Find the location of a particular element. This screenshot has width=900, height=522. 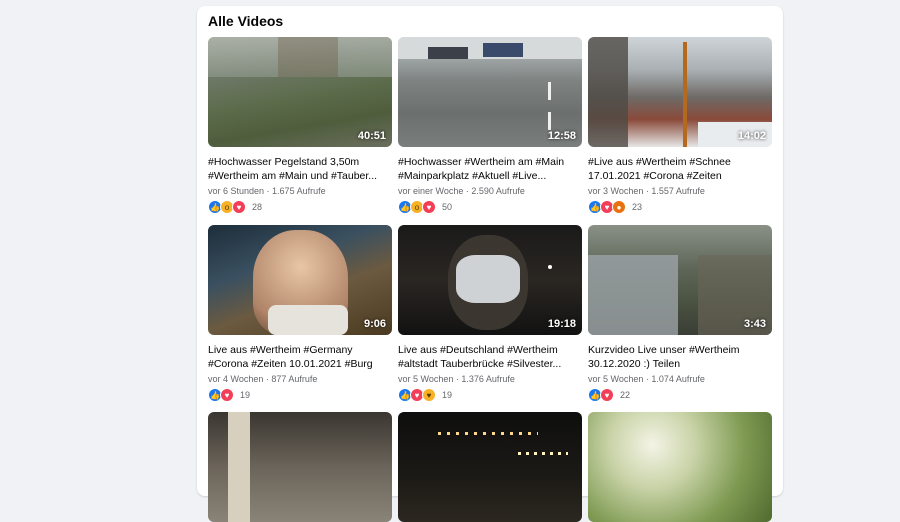

video-meta: vor 5 Wochen · 1.074 Aufrufe is located at coordinates (646, 379).